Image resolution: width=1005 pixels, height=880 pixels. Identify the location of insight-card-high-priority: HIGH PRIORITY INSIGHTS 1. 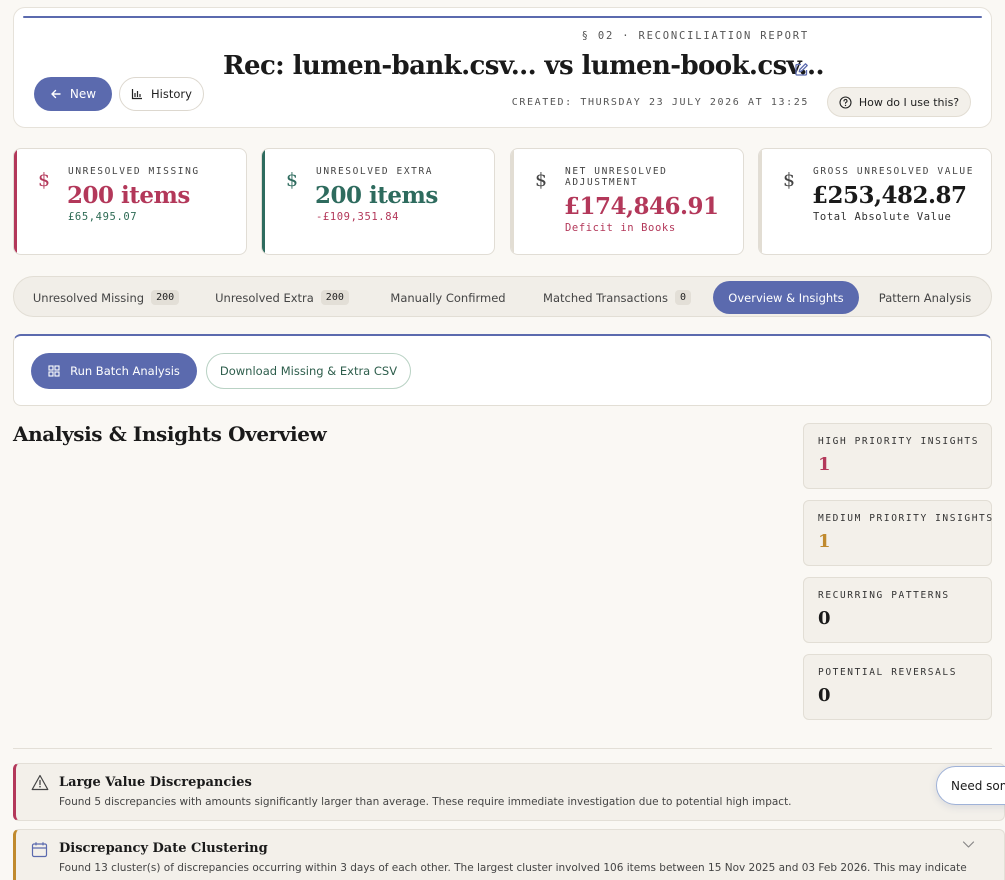
(897, 456).